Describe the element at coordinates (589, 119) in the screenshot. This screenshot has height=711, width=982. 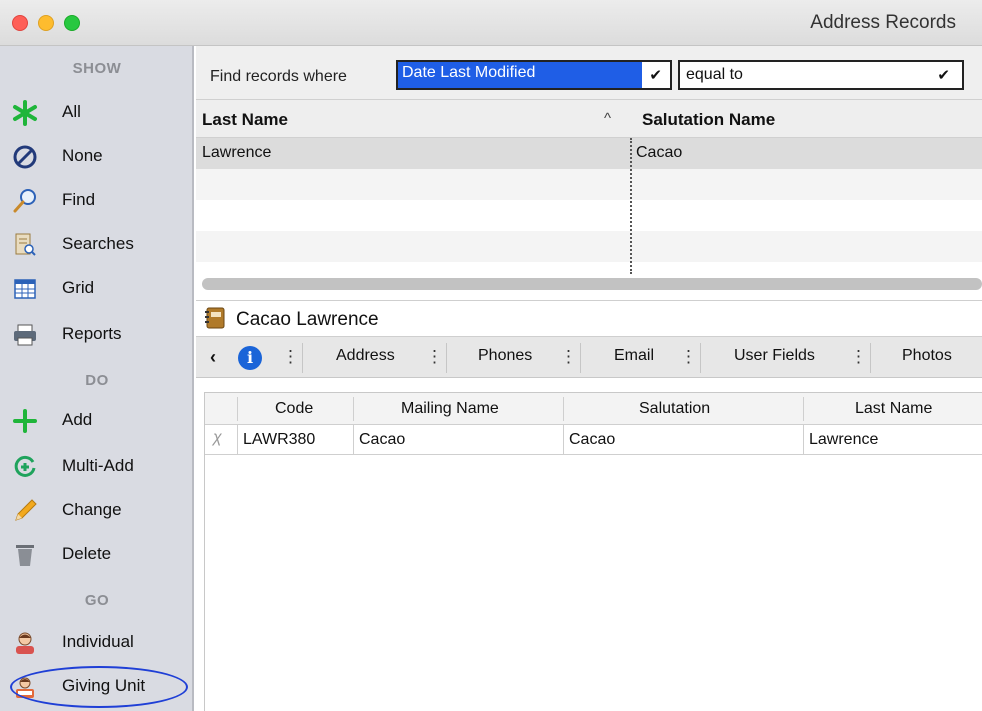
I see `results-grid-header: Last Name ^ Salutation Name` at that location.